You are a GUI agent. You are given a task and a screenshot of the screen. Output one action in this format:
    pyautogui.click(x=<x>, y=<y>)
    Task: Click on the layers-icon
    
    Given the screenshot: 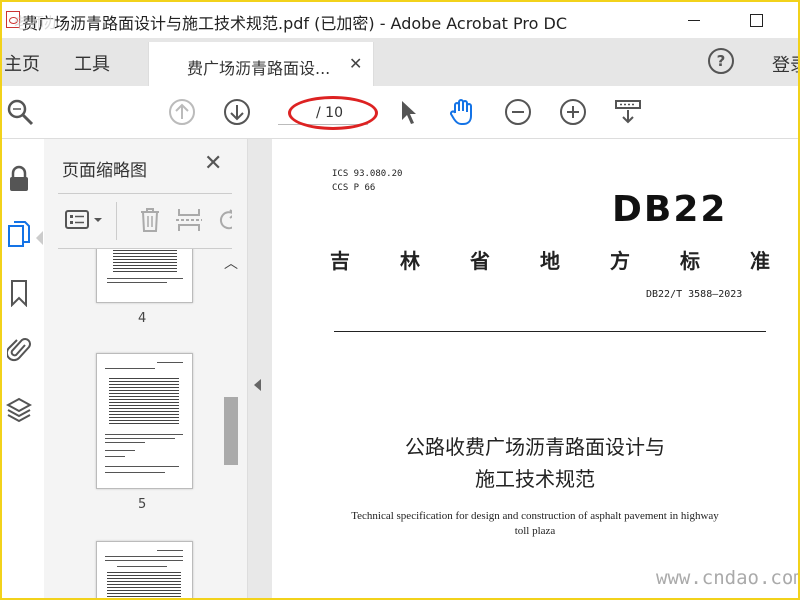 What is the action you would take?
    pyautogui.click(x=19, y=410)
    